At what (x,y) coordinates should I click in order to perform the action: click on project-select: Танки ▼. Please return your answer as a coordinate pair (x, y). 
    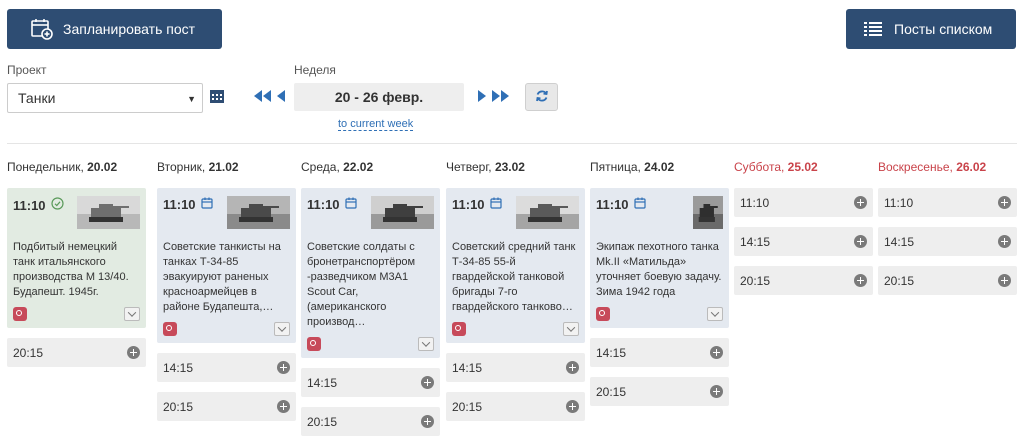
    Looking at the image, I should click on (105, 98).